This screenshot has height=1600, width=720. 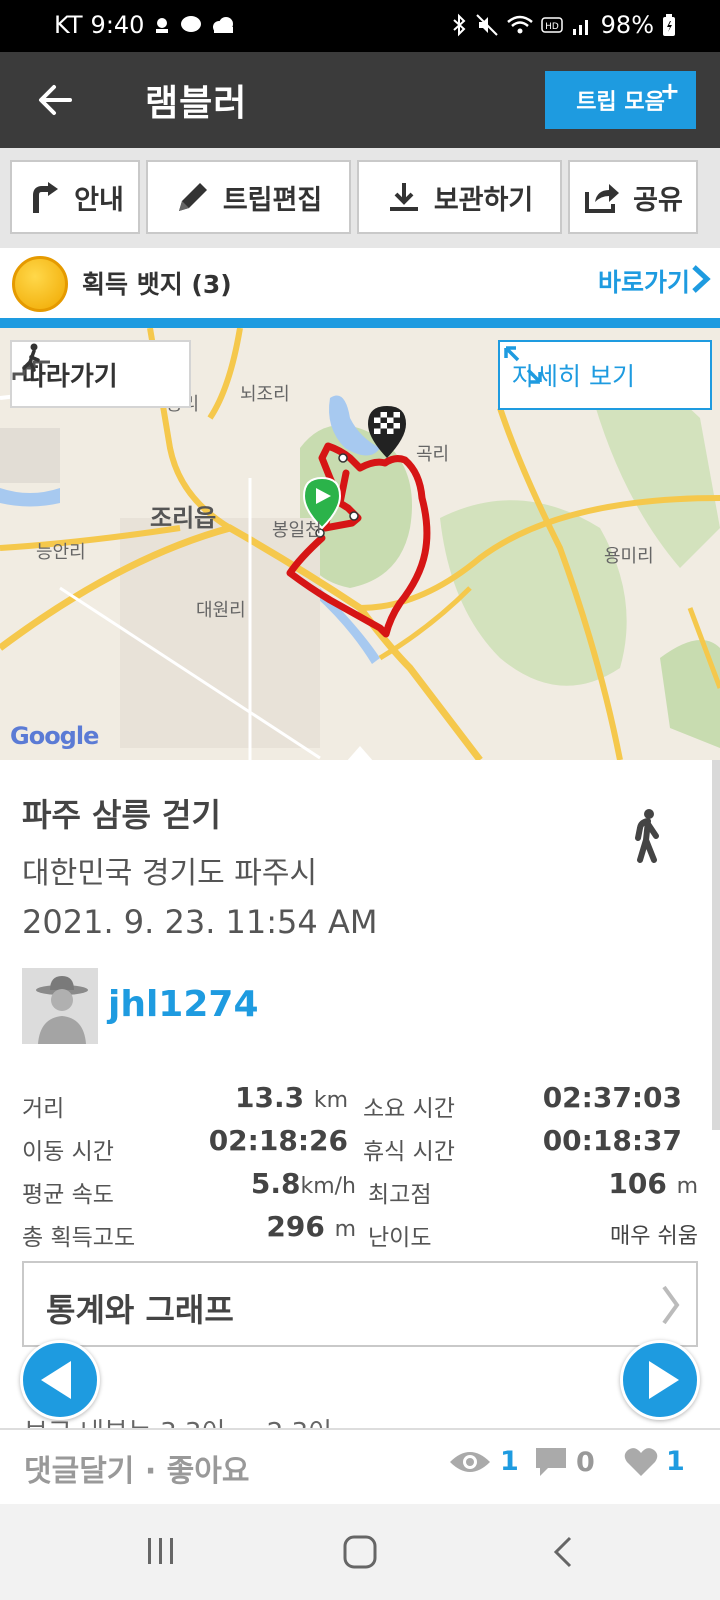 I want to click on stats-graph-button: 통계와 그래프, so click(x=360, y=1304).